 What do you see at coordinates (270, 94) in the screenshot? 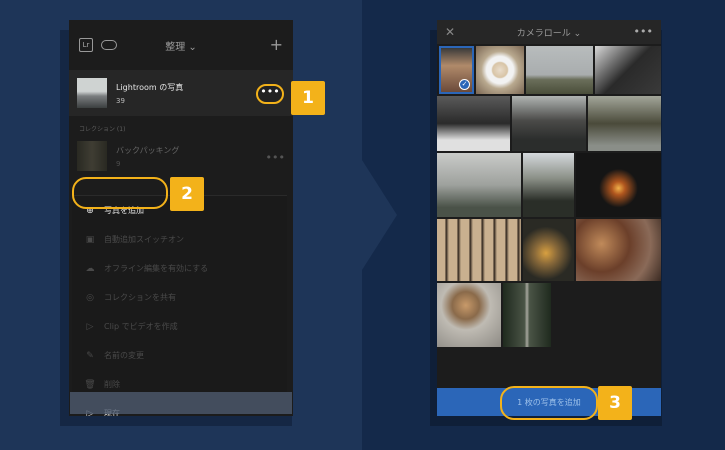
I see `more-options-button: •••` at bounding box center [270, 94].